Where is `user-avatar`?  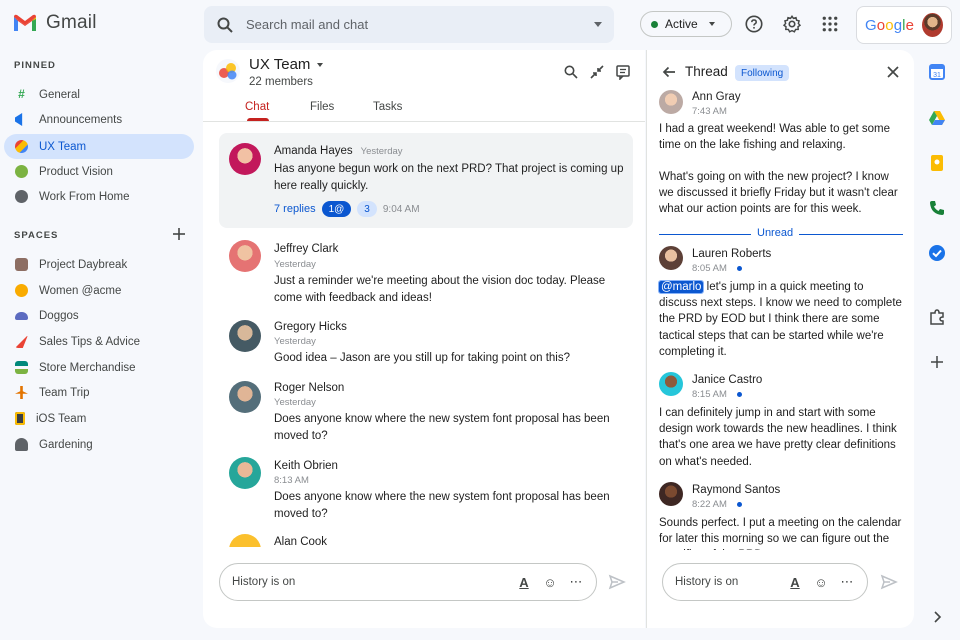 user-avatar is located at coordinates (932, 25).